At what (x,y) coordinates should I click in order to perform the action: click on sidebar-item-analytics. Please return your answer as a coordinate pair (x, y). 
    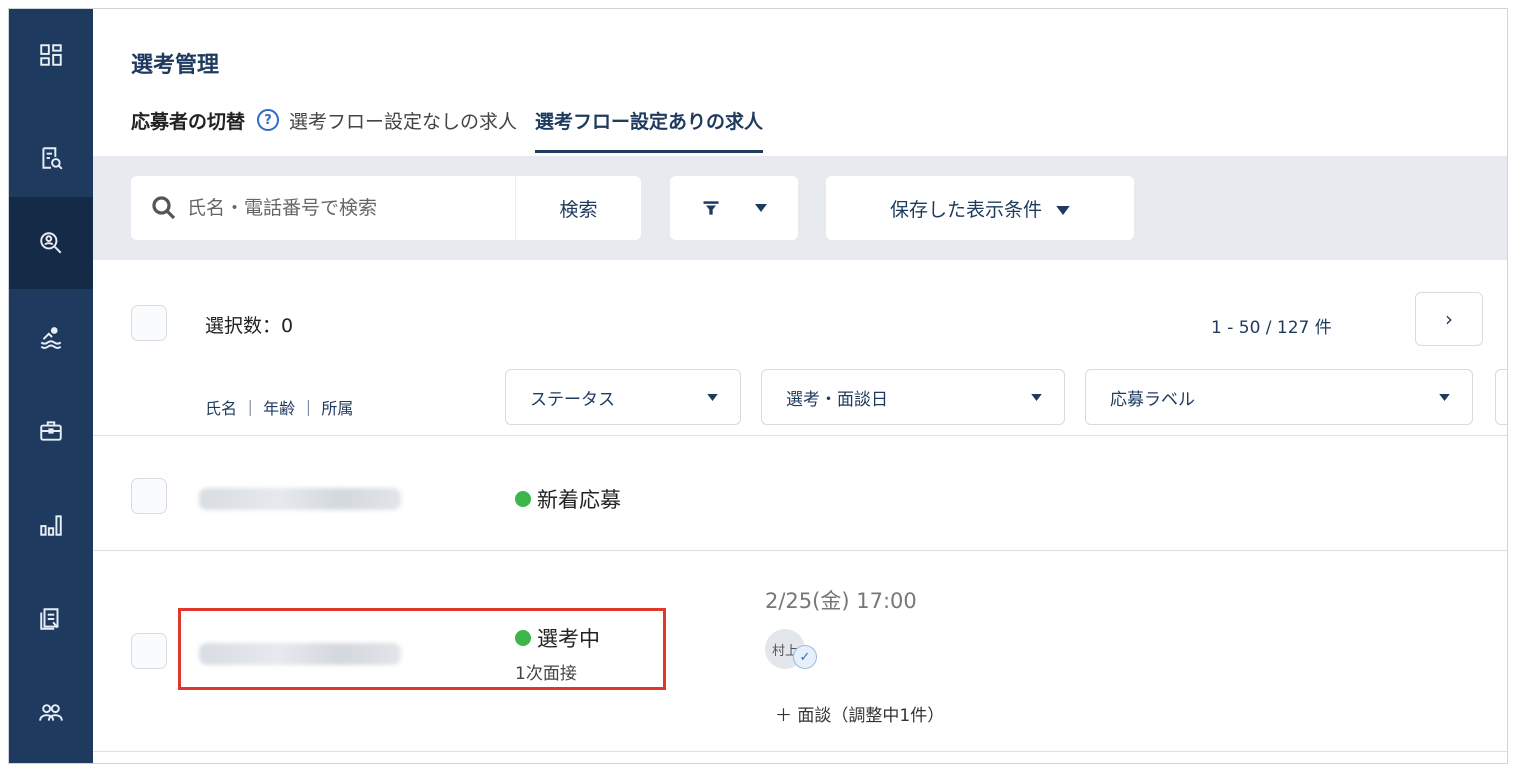
    Looking at the image, I should click on (51, 525).